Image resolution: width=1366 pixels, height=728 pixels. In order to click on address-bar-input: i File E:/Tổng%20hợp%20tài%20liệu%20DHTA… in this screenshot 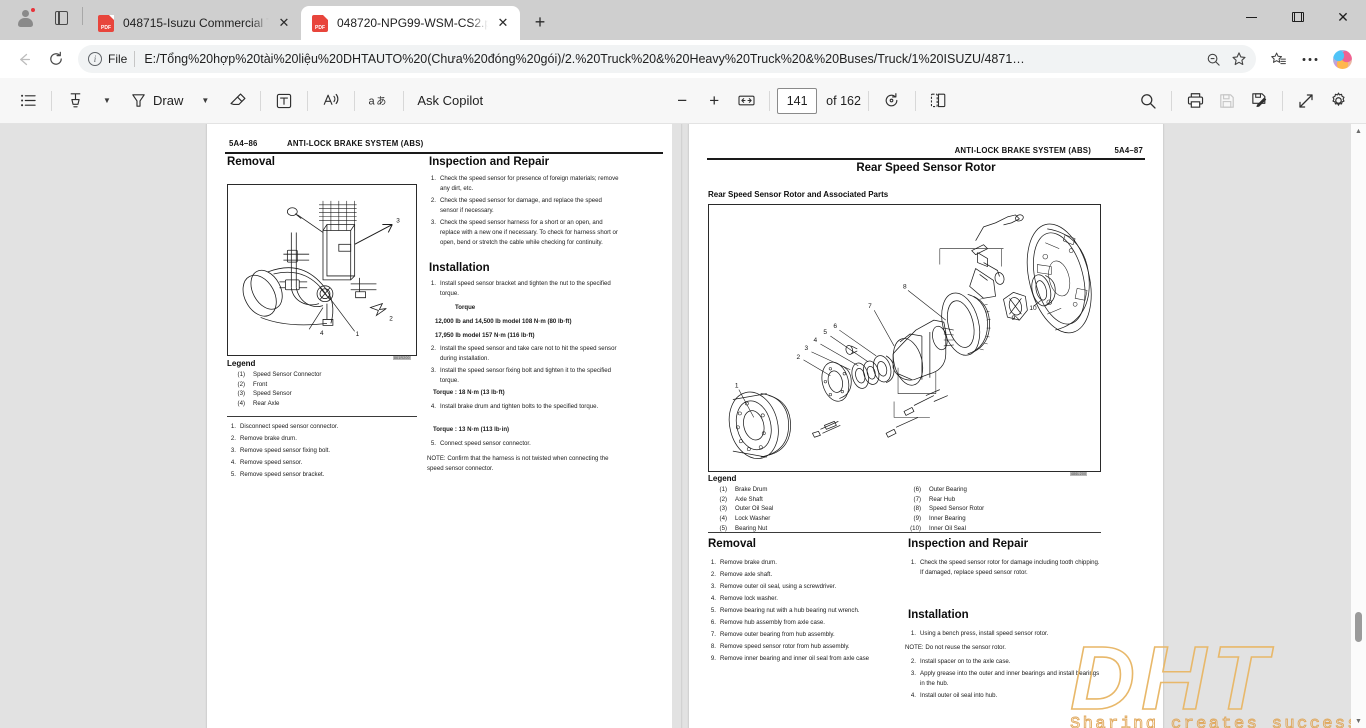, I will do `click(667, 59)`.